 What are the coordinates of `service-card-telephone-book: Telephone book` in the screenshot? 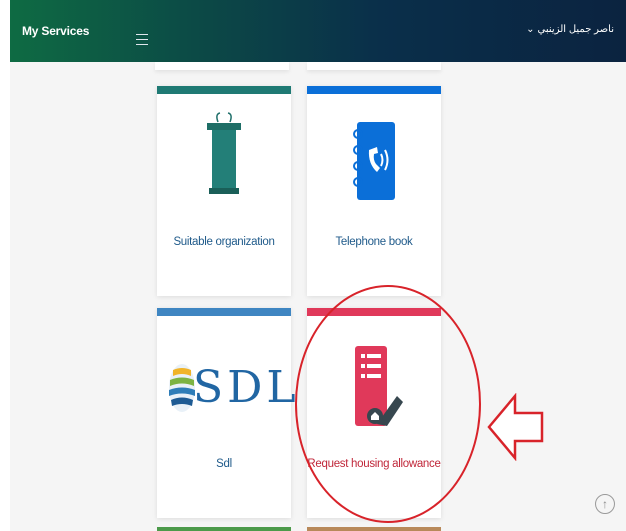 It's located at (374, 191).